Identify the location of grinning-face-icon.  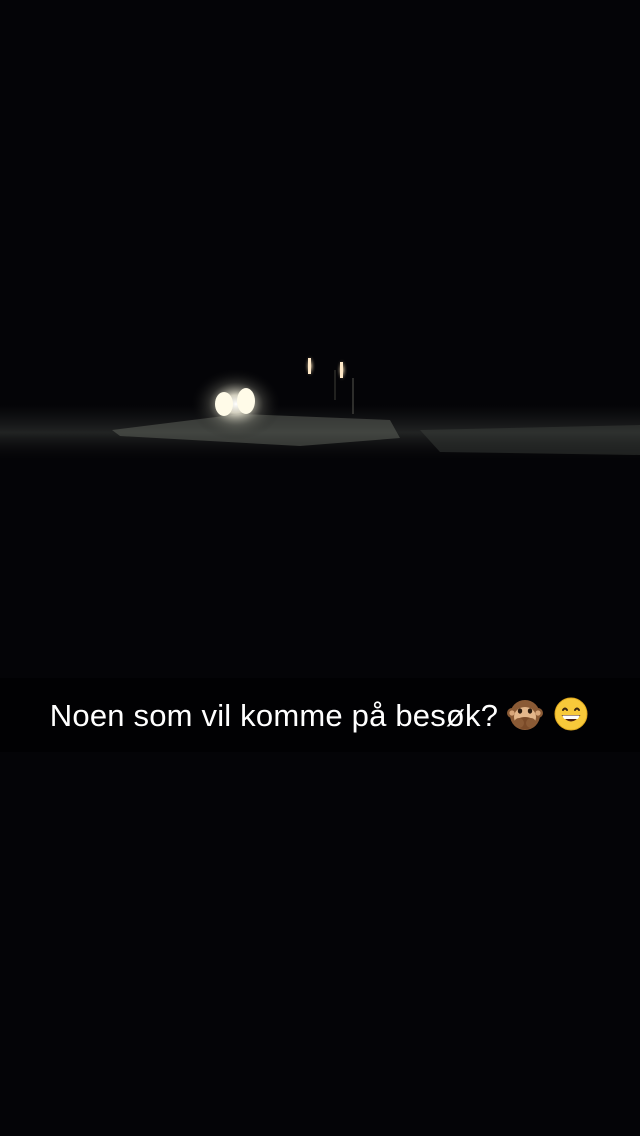
(571, 714).